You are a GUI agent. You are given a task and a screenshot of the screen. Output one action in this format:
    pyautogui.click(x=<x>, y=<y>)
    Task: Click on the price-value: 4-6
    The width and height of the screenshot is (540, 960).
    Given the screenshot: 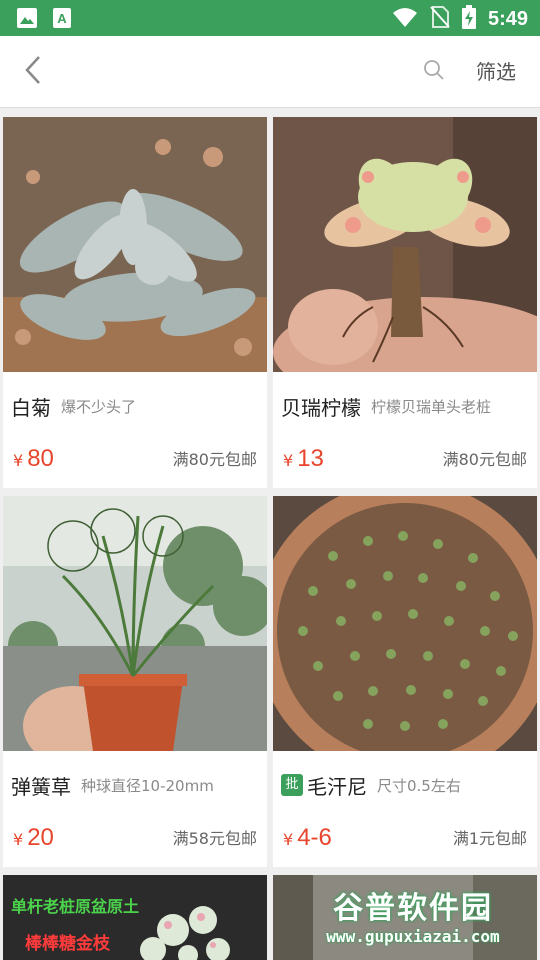 What is the action you would take?
    pyautogui.click(x=314, y=837)
    